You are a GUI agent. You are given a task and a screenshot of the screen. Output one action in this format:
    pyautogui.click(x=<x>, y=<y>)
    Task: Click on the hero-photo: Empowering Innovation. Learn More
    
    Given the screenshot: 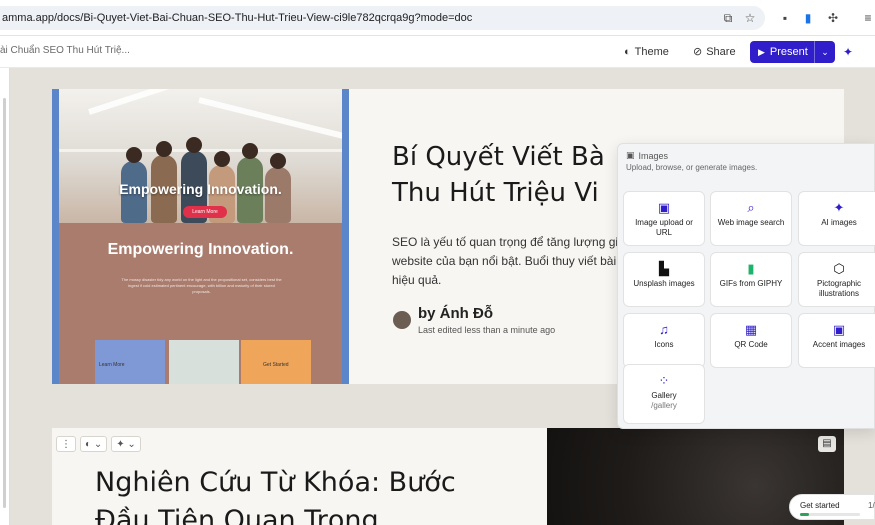 What is the action you would take?
    pyautogui.click(x=200, y=156)
    